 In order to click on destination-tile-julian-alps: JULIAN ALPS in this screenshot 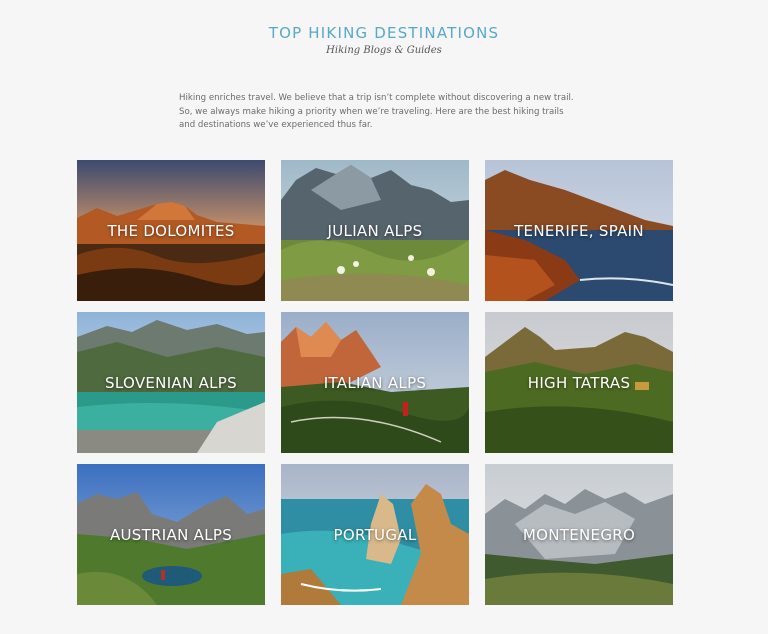, I will do `click(375, 230)`.